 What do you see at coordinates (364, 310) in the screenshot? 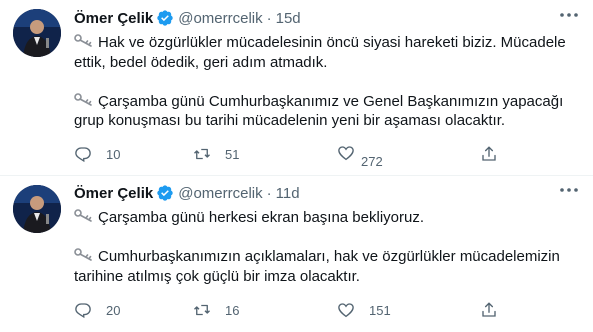
I see `like-button: 151` at bounding box center [364, 310].